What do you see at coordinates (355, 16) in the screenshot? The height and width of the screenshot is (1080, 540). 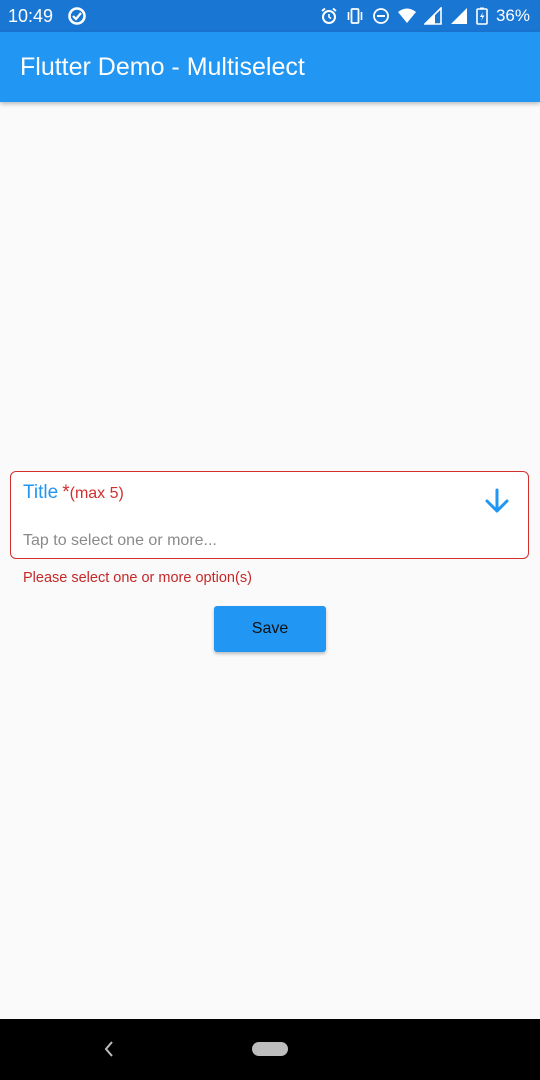 I see `vibrate-icon` at bounding box center [355, 16].